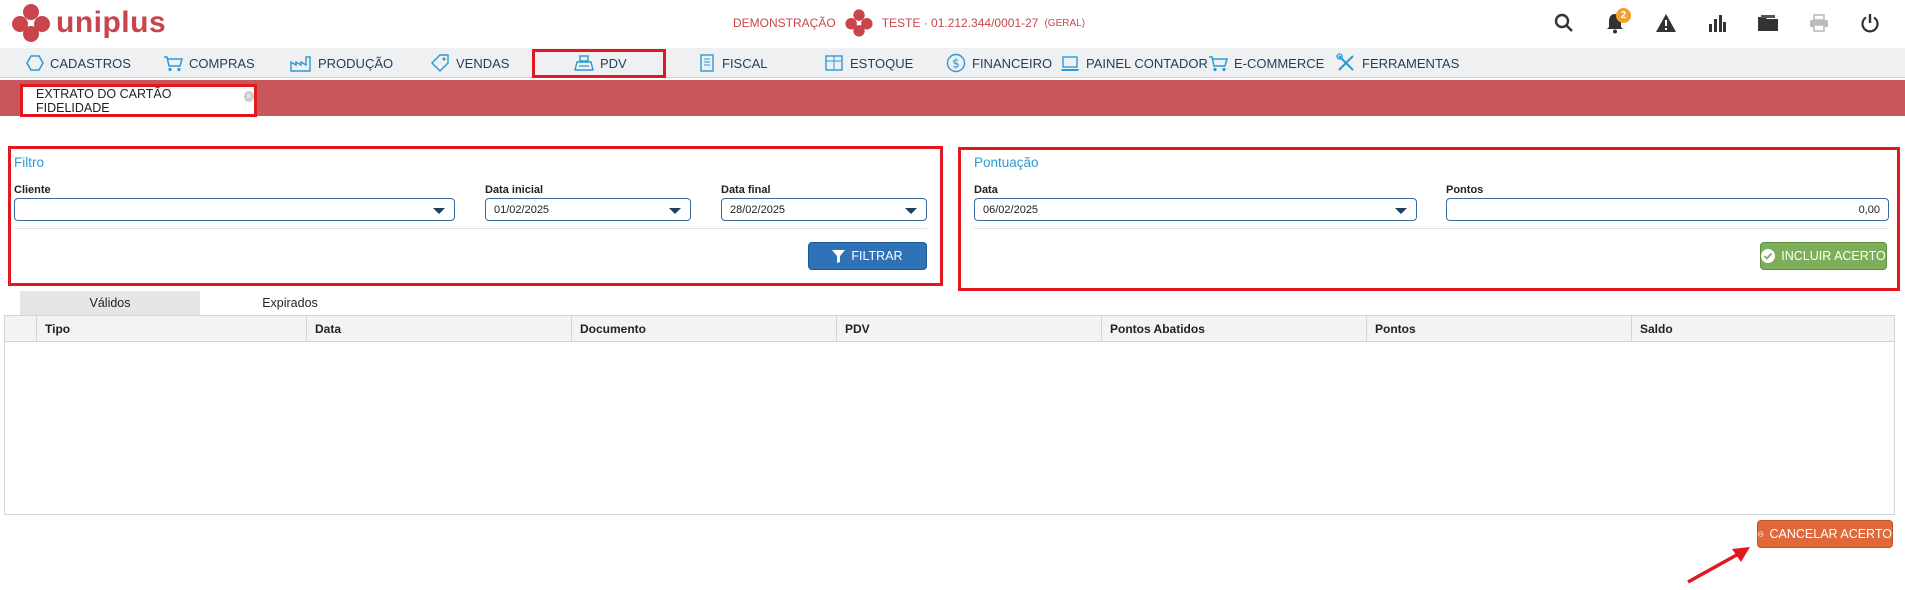 This screenshot has height=590, width=1905. Describe the element at coordinates (32, 190) in the screenshot. I see `cliente-label: Cliente` at that location.